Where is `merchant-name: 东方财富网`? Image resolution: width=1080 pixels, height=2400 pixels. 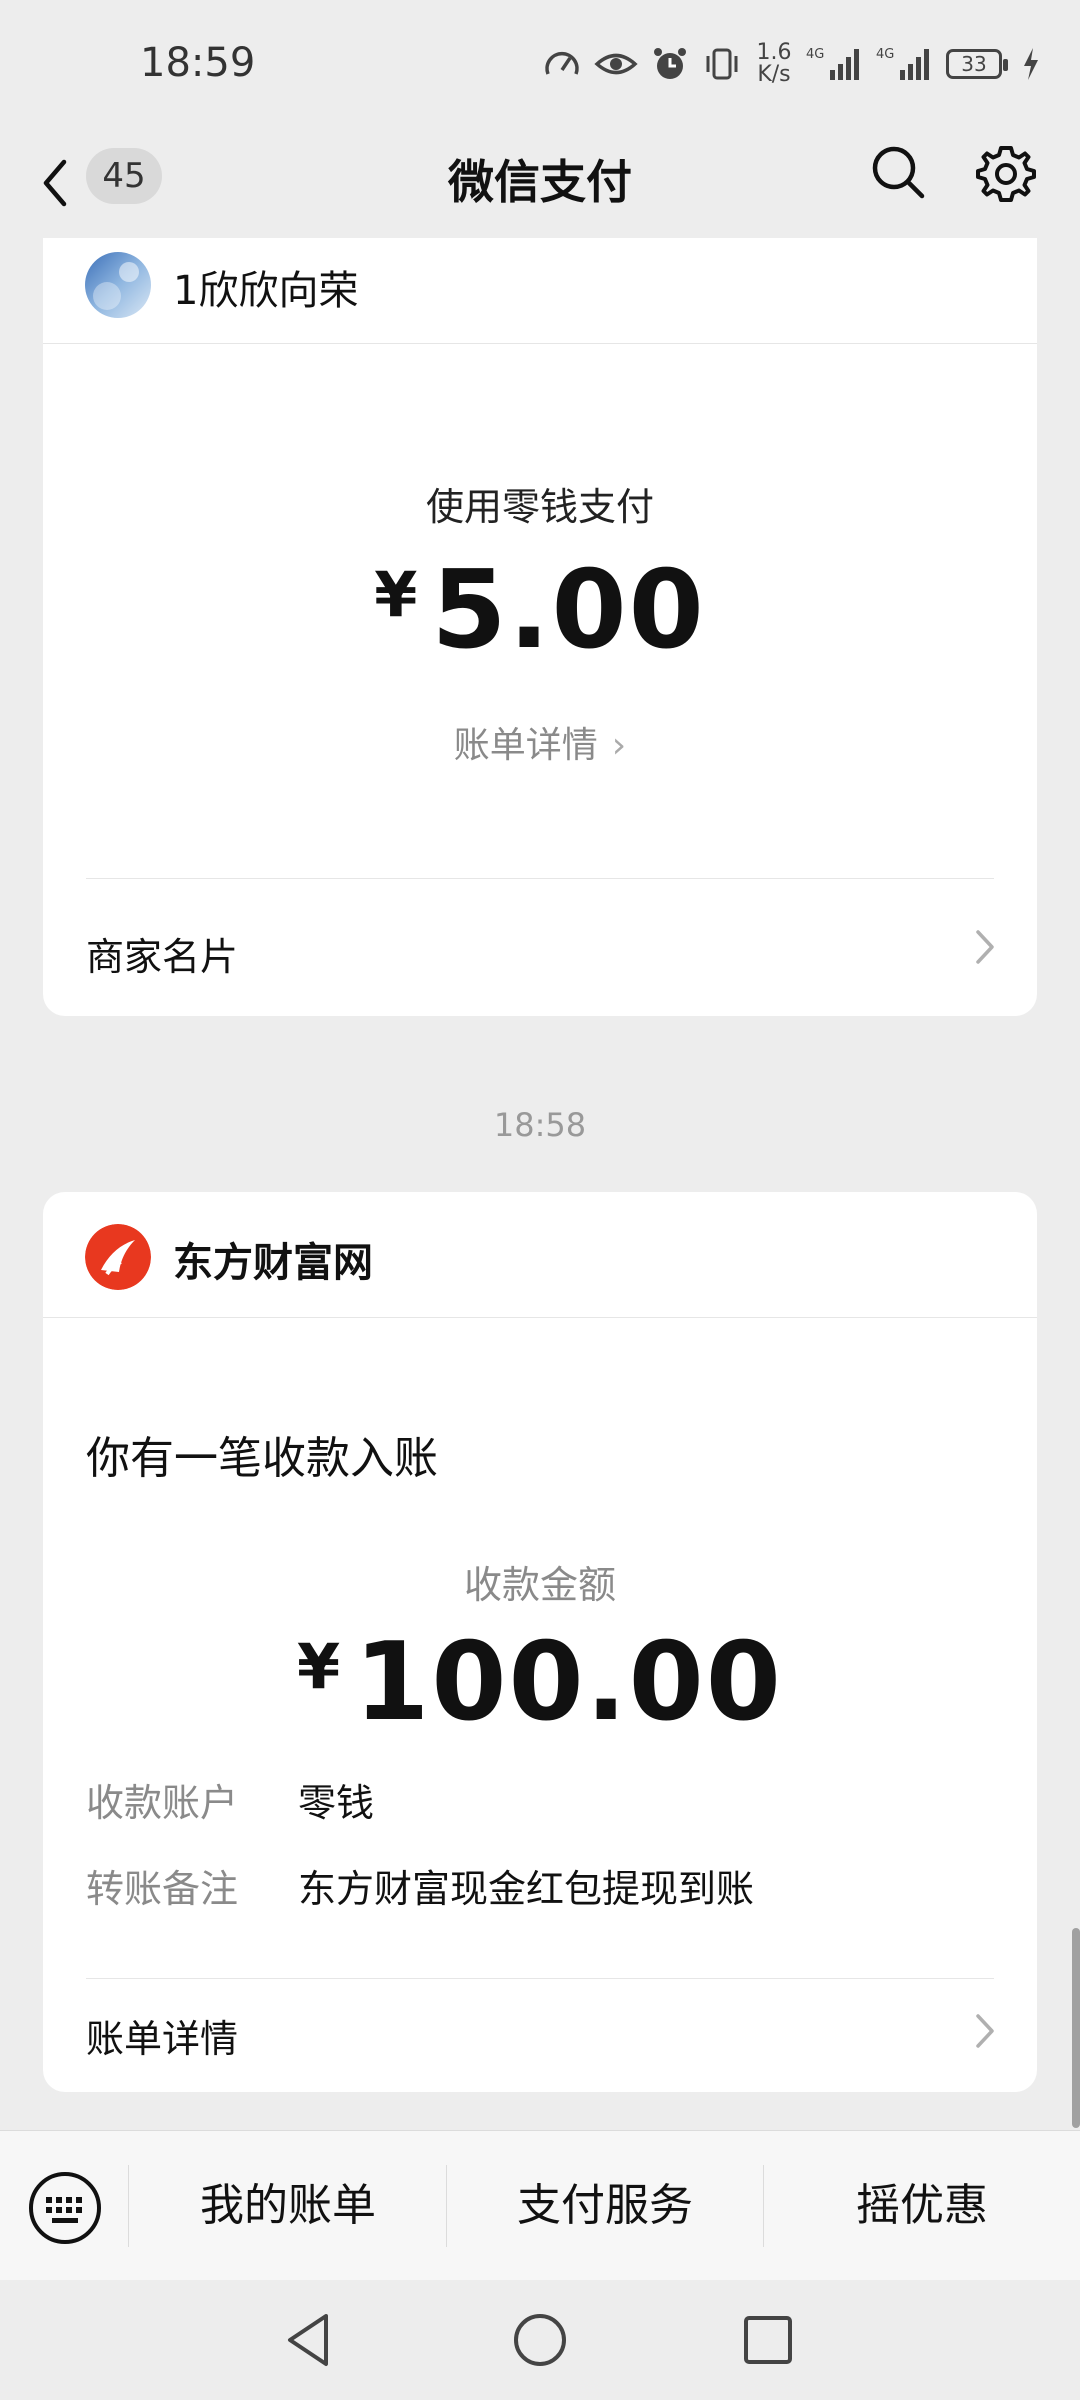
merchant-name: 东方财富网 is located at coordinates (273, 1263).